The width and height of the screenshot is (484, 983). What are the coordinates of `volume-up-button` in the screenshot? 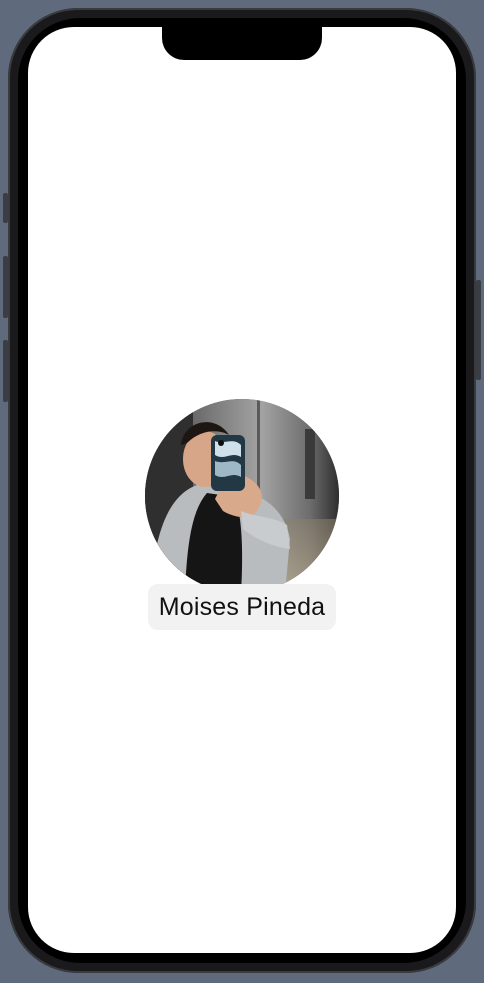 It's located at (5, 287).